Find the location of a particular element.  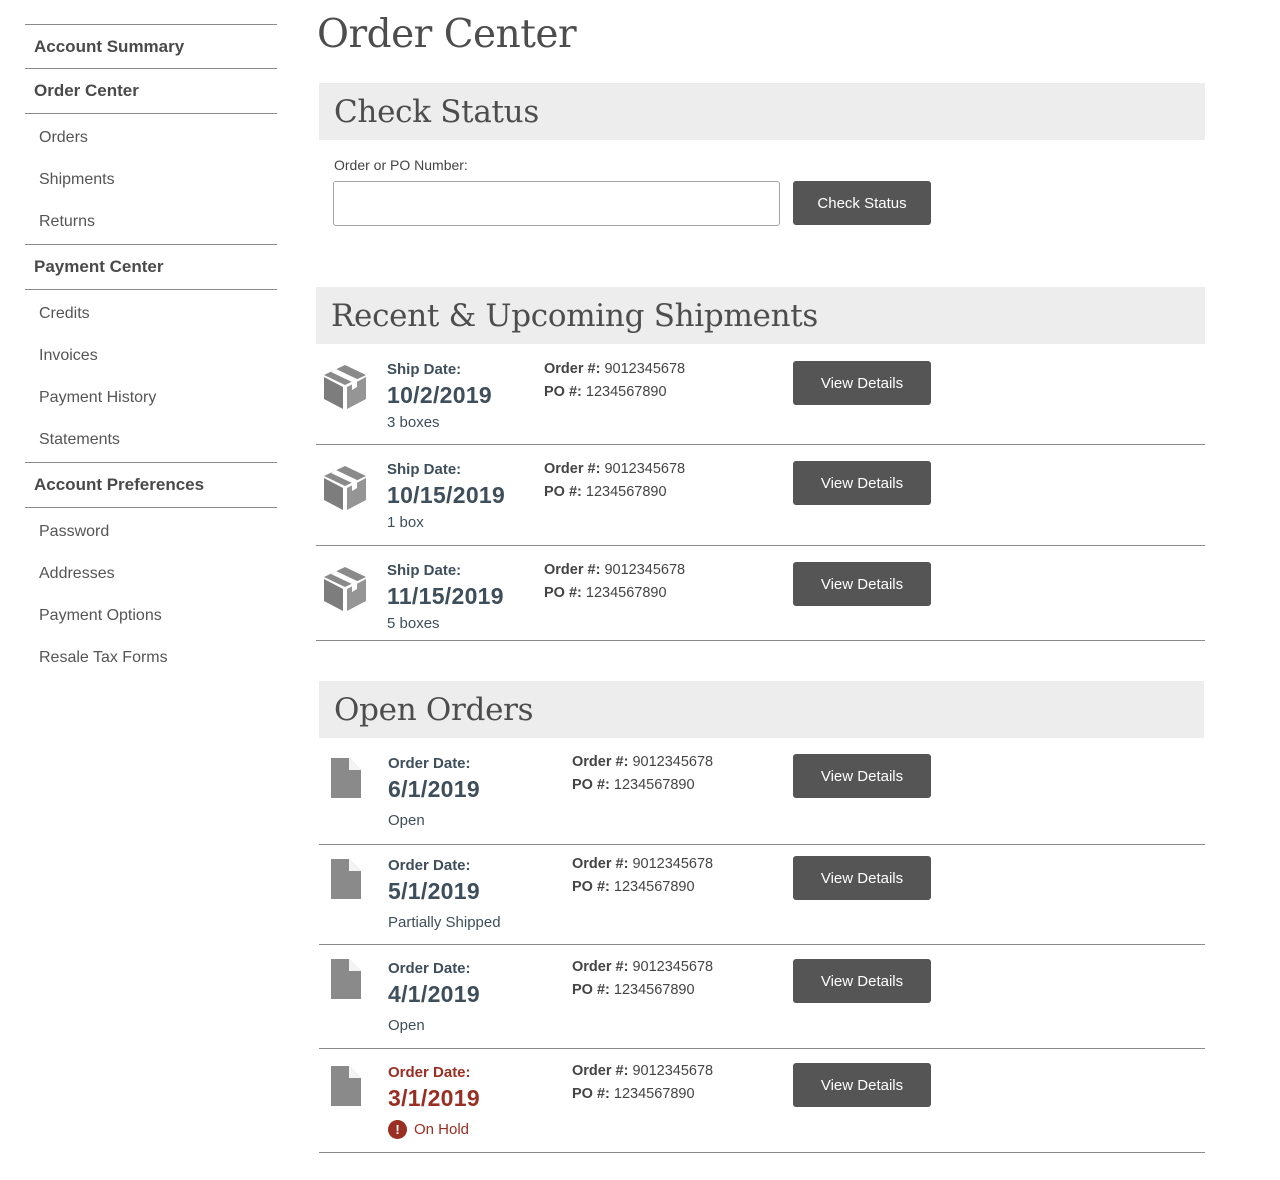

exclamation-circle-icon: ! is located at coordinates (397, 1129).